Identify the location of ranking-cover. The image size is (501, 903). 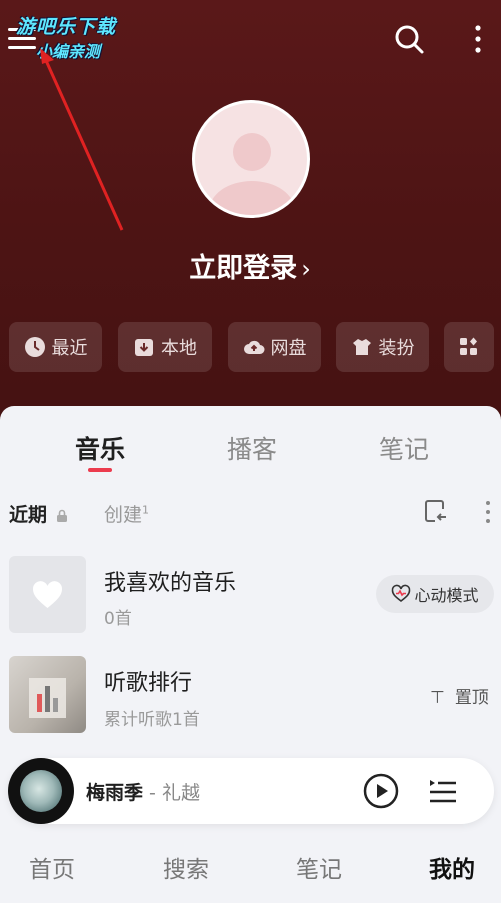
(47, 694).